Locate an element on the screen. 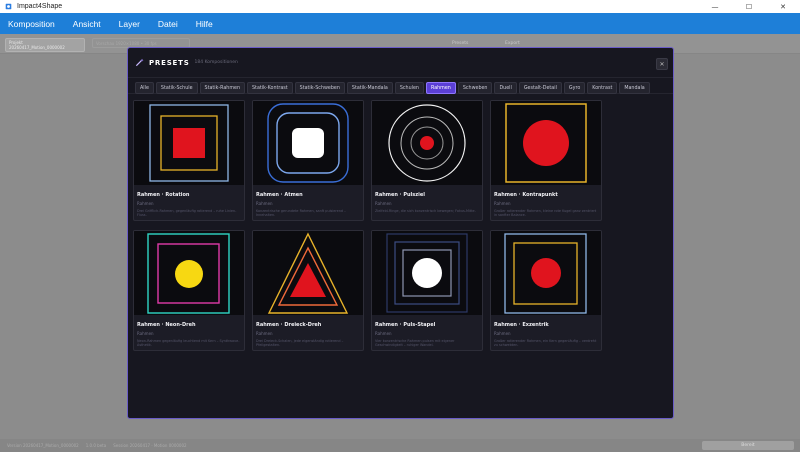 This screenshot has height=452, width=800. preset-title: Rahmen · Neon-Dreh is located at coordinates (166, 325).